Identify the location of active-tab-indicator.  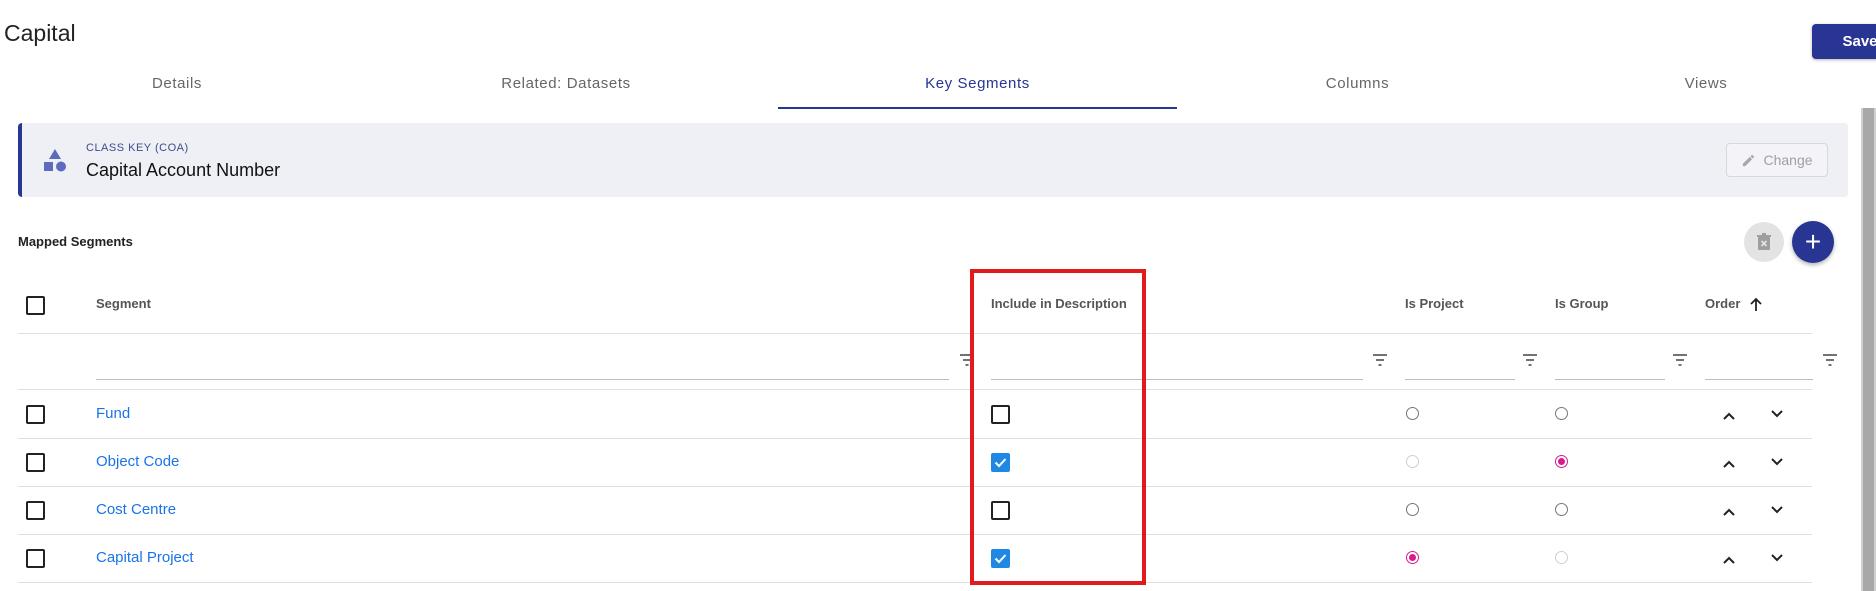
(977, 108).